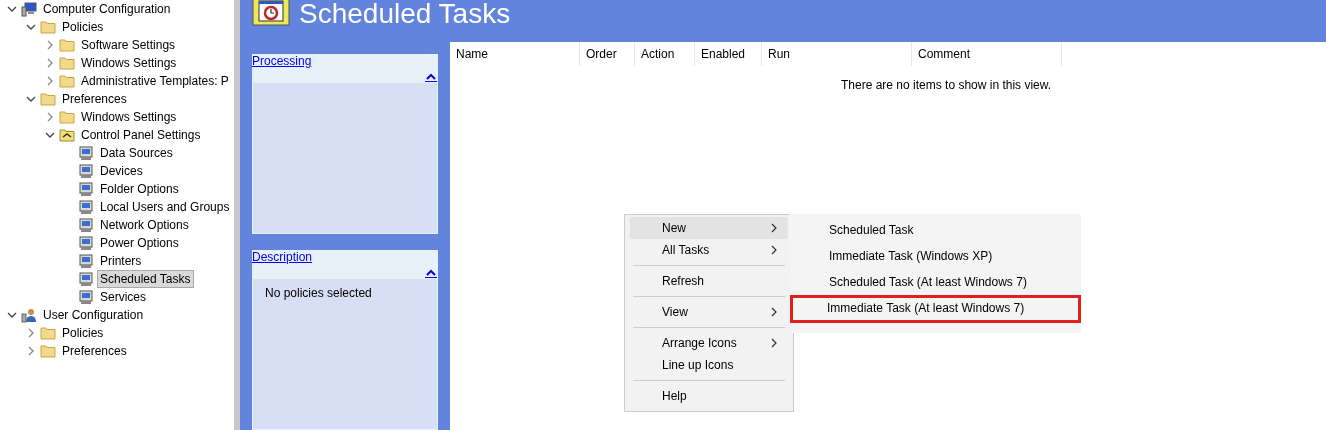 The image size is (1326, 430). Describe the element at coordinates (665, 54) in the screenshot. I see `column-header: Action` at that location.